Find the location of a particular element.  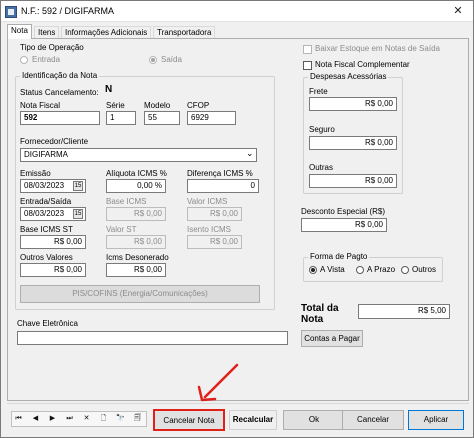

identificacao-title: Identificação da Nota is located at coordinates (60, 75).